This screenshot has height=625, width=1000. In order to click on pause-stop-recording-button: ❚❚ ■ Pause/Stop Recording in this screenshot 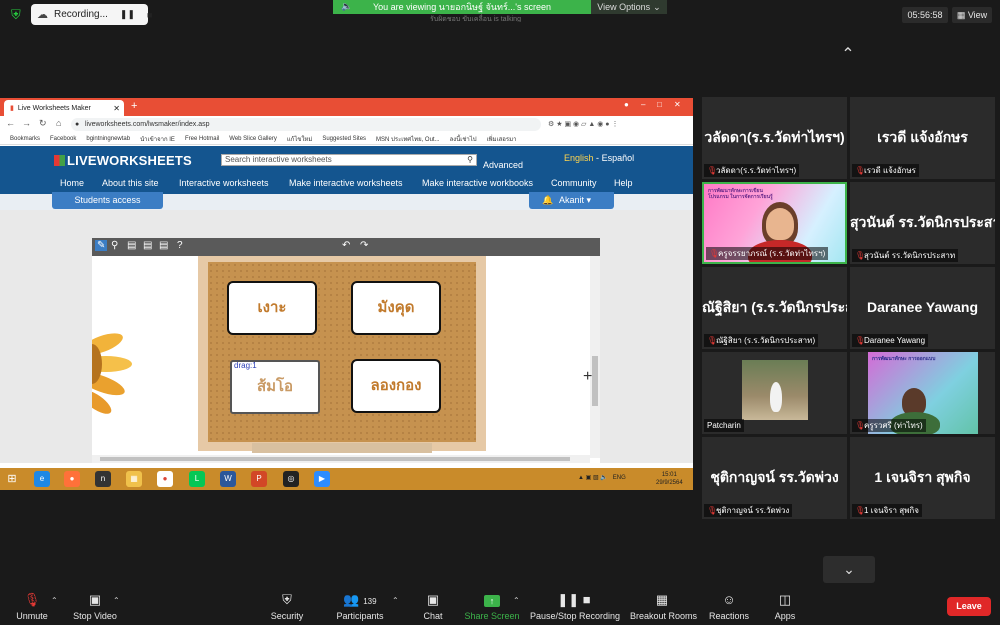, I will do `click(575, 607)`.